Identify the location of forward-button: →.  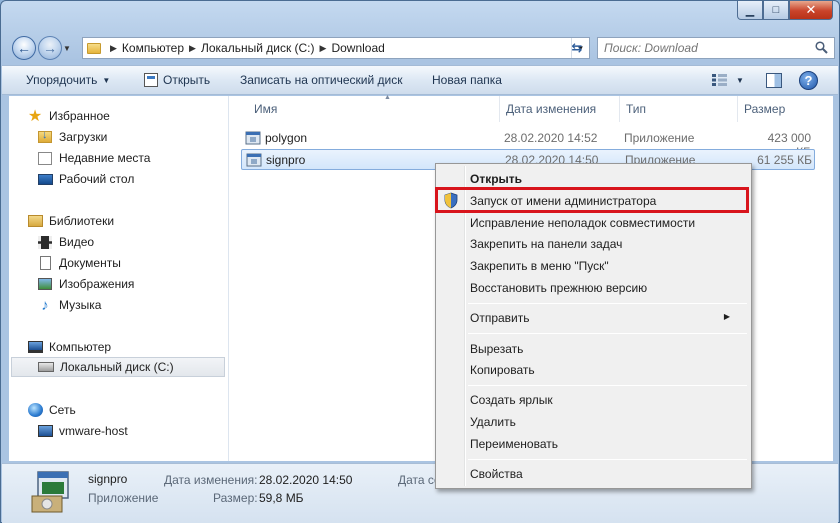
(50, 48).